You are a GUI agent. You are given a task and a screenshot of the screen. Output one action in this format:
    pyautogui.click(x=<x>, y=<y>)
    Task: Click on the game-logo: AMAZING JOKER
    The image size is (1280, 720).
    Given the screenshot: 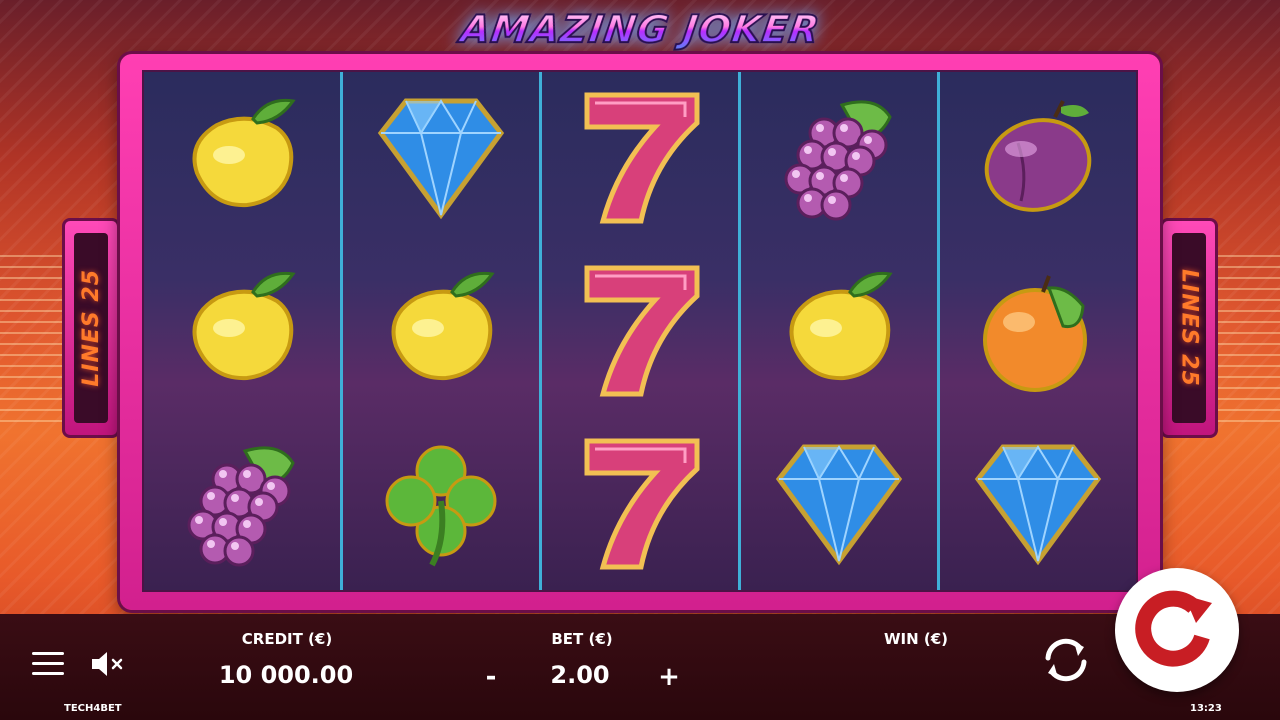 What is the action you would take?
    pyautogui.click(x=640, y=29)
    